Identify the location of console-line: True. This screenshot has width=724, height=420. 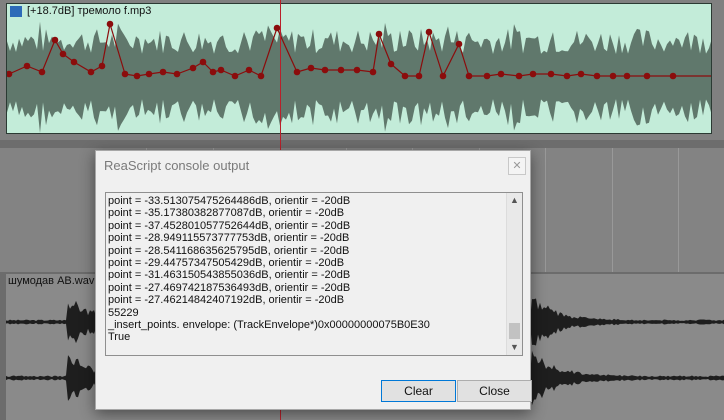
(119, 337).